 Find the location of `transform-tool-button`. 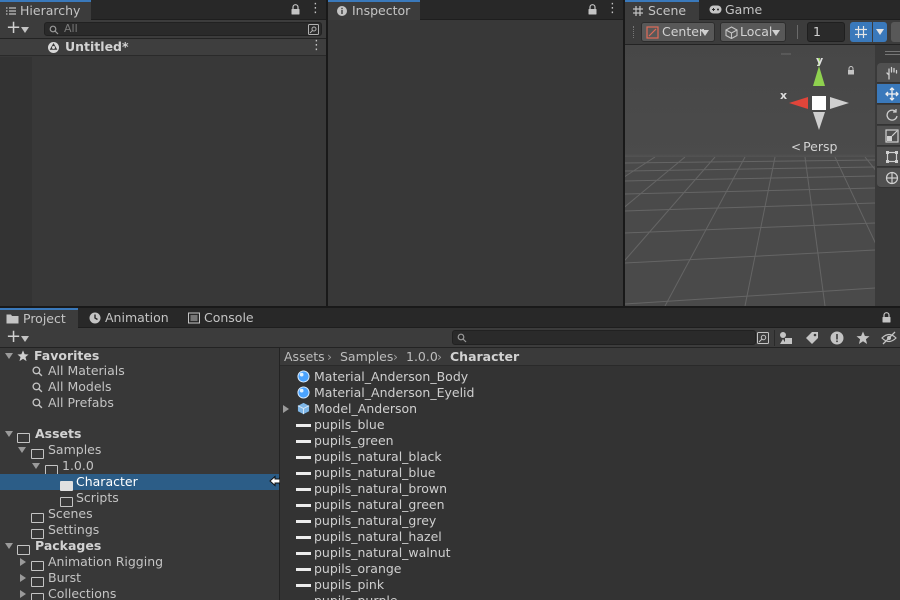

transform-tool-button is located at coordinates (888, 178).